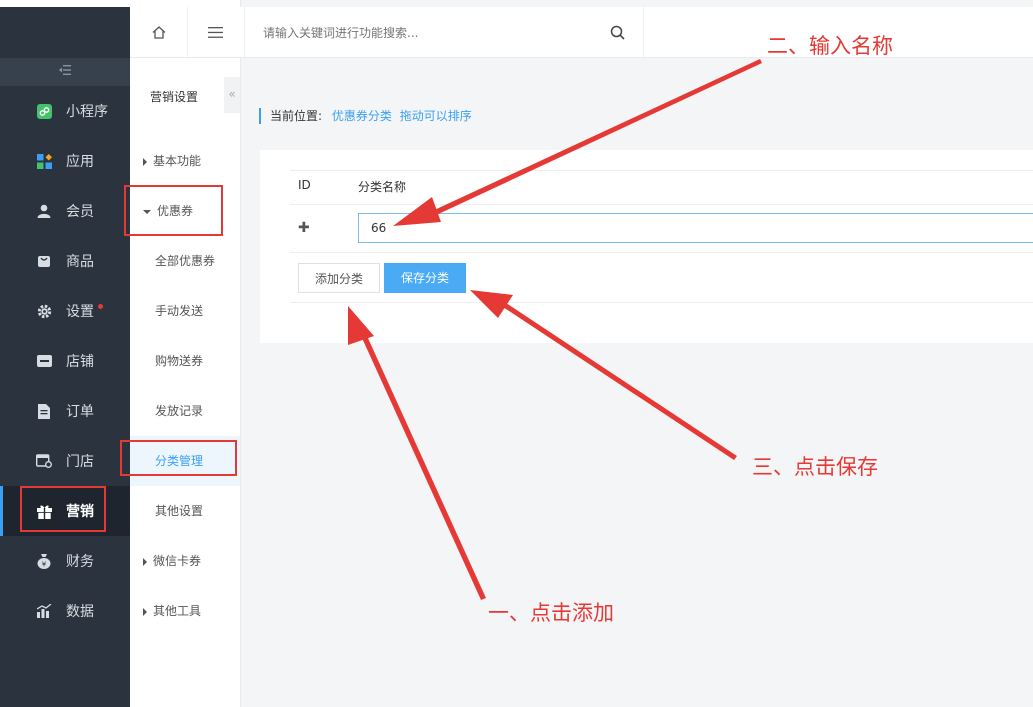 This screenshot has width=1033, height=707. What do you see at coordinates (551, 613) in the screenshot?
I see `annotation-step-1: 一、点击添加` at bounding box center [551, 613].